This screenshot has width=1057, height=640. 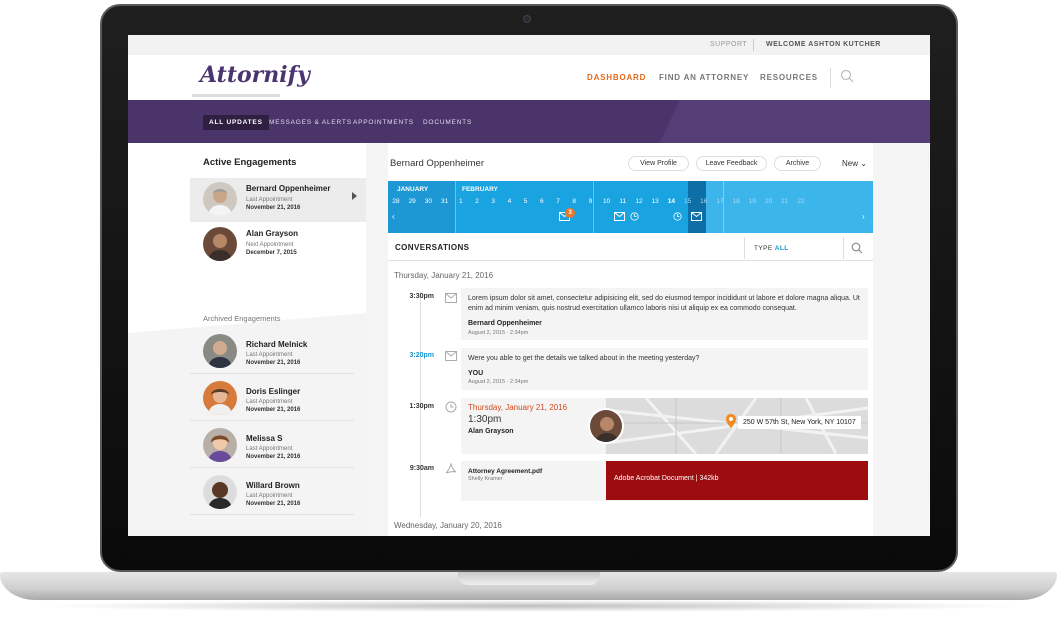 I want to click on location-map: 250 W 57th St, New York, NY 10107, so click(x=737, y=426).